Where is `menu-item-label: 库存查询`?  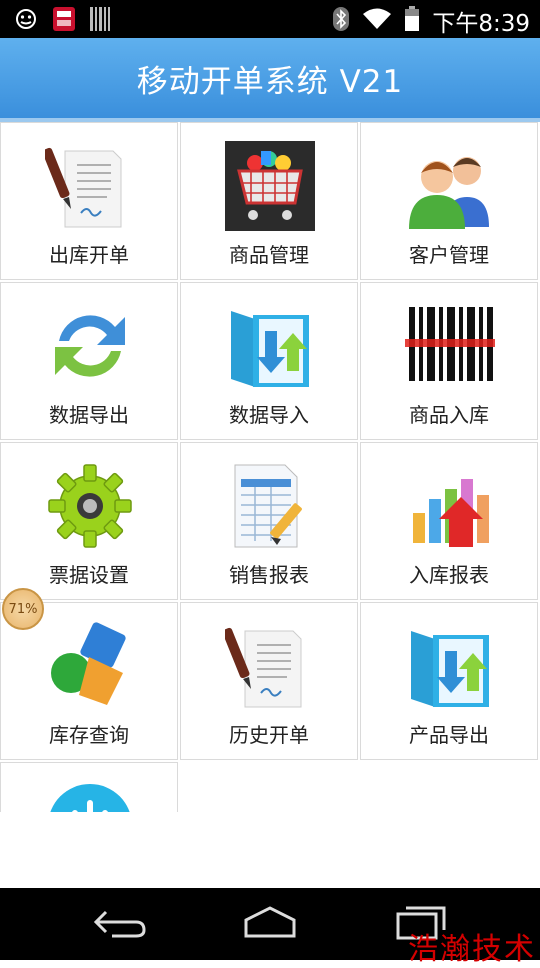
menu-item-label: 库存查询 is located at coordinates (89, 735).